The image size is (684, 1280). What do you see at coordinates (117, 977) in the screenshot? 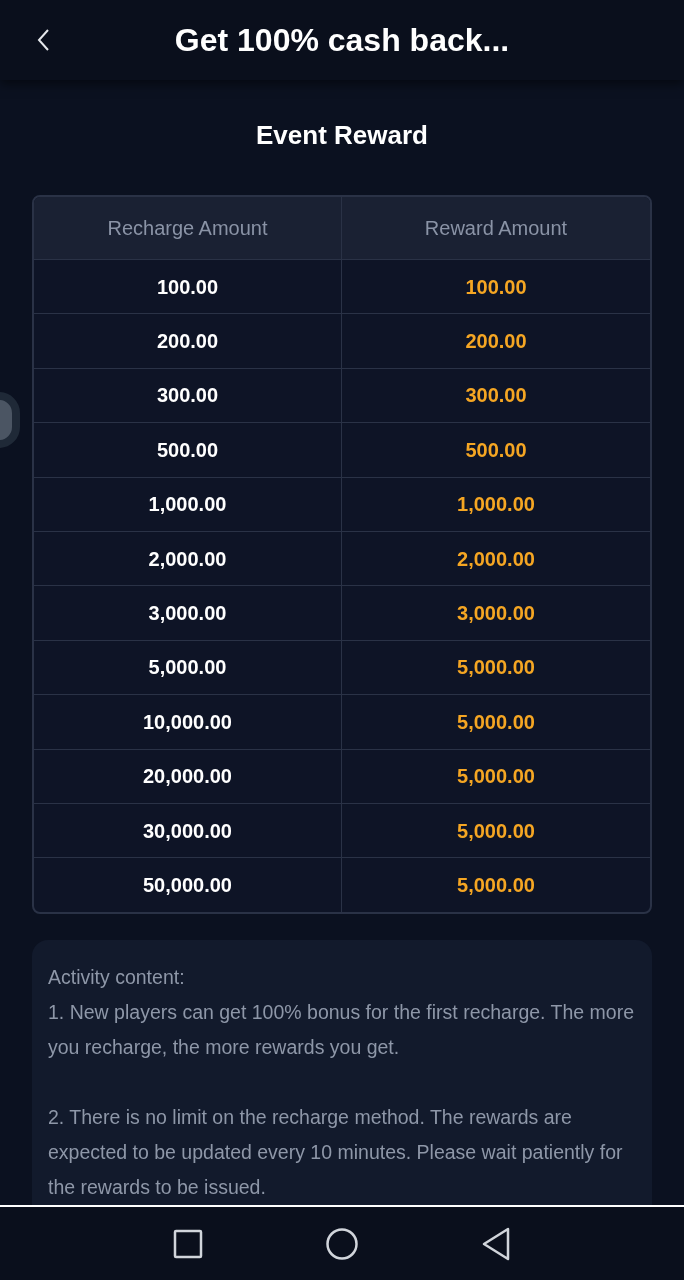
I see `activity-heading: Activity content:` at bounding box center [117, 977].